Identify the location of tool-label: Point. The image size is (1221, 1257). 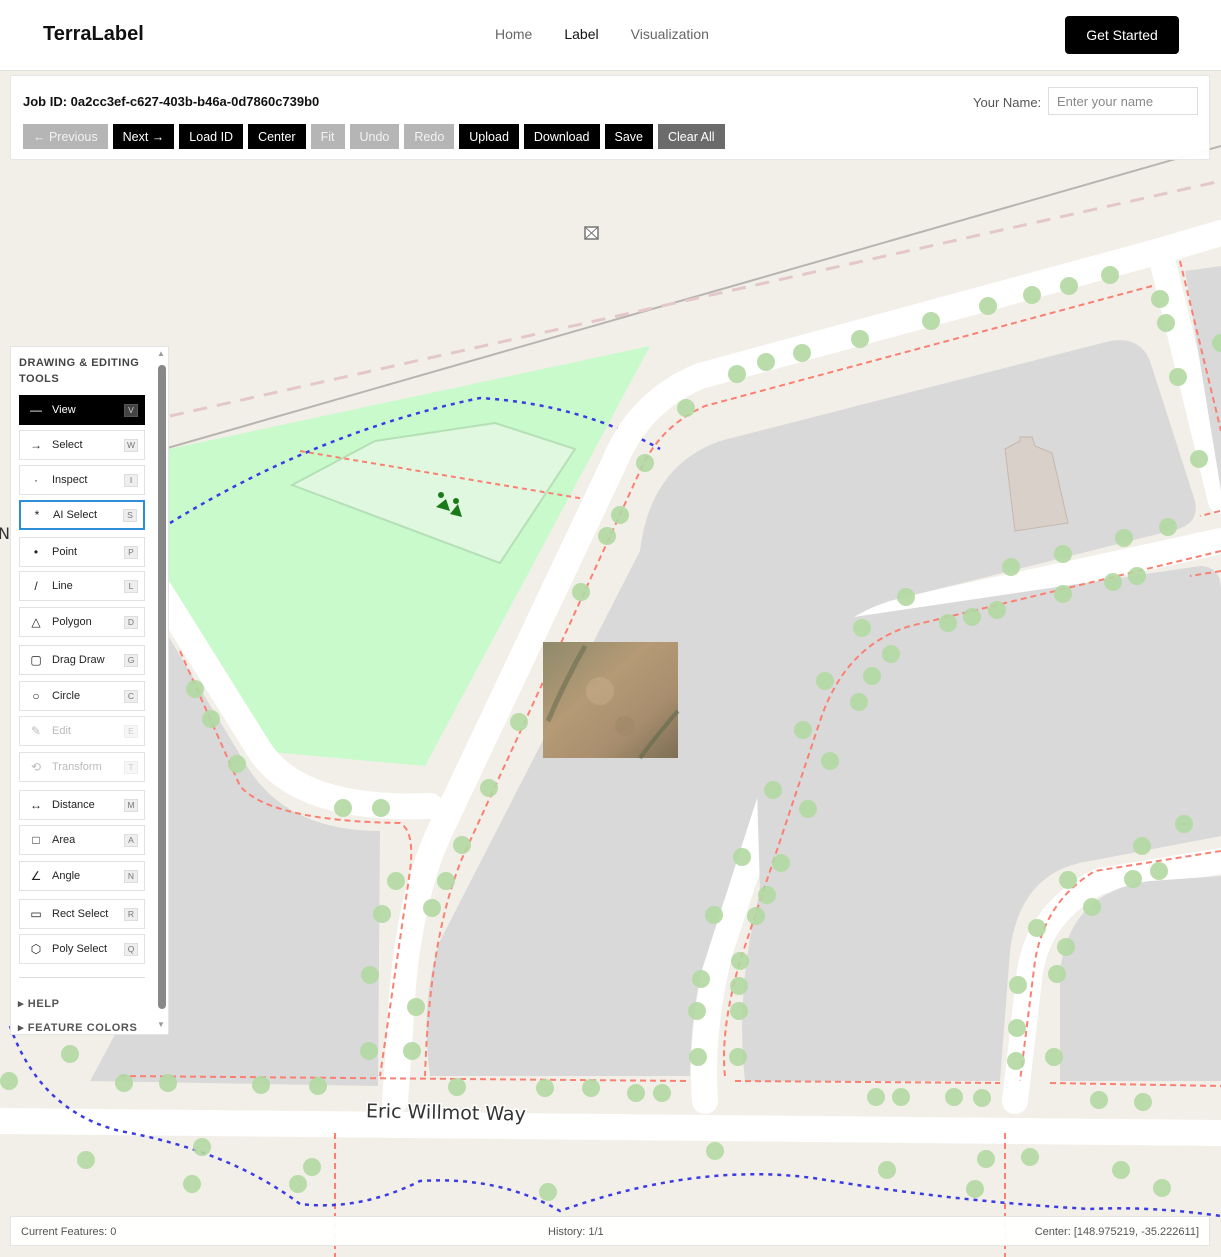
(65, 552).